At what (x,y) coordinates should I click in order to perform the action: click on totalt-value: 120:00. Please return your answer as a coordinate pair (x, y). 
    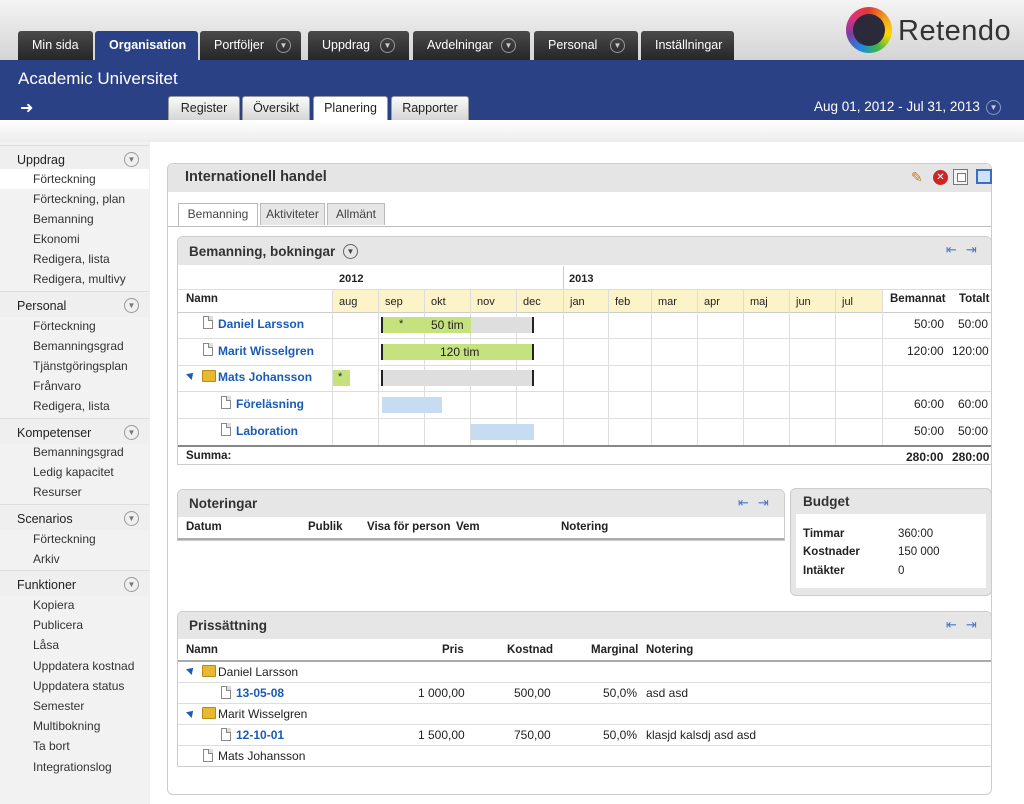
    Looking at the image, I should click on (970, 351).